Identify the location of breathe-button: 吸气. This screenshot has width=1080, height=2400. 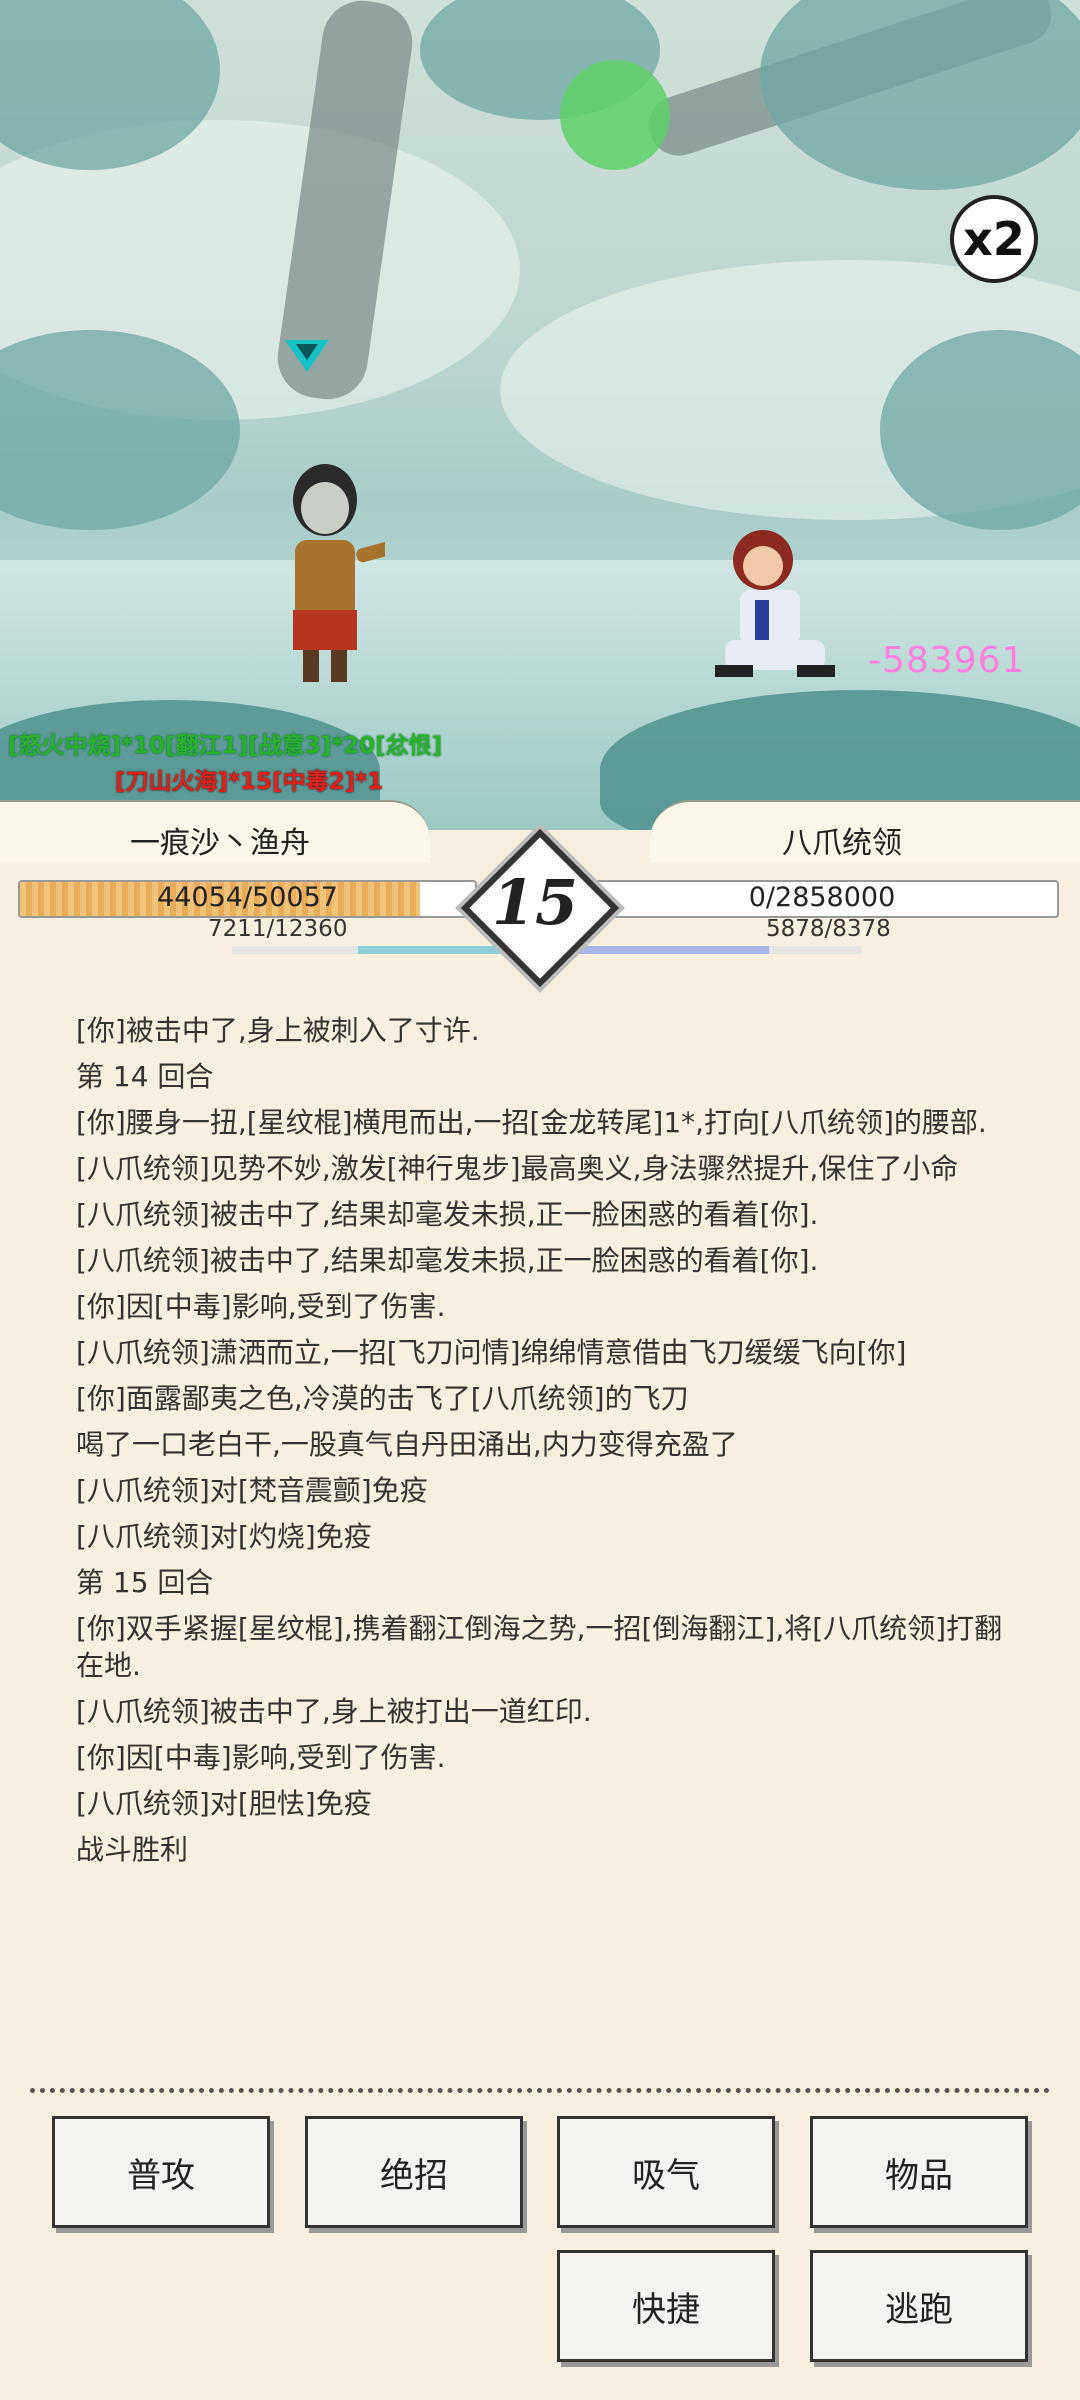
(666, 2172).